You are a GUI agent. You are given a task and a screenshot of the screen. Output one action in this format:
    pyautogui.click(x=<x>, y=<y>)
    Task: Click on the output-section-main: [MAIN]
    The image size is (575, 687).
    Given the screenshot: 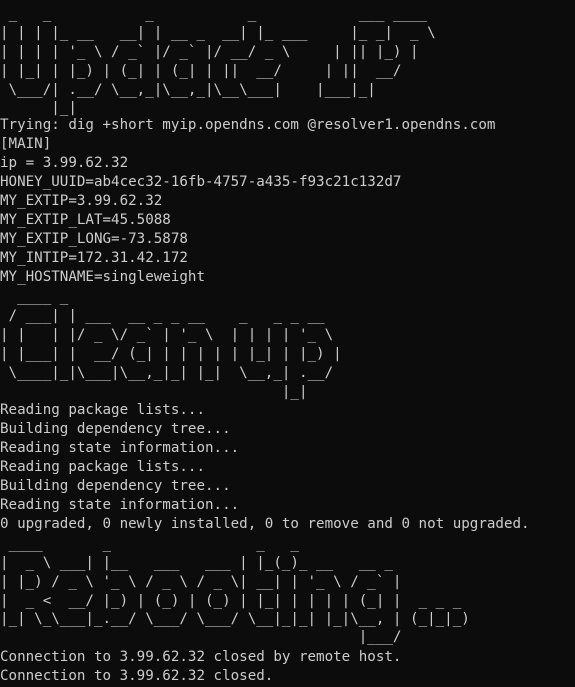 What is the action you would take?
    pyautogui.click(x=26, y=144)
    